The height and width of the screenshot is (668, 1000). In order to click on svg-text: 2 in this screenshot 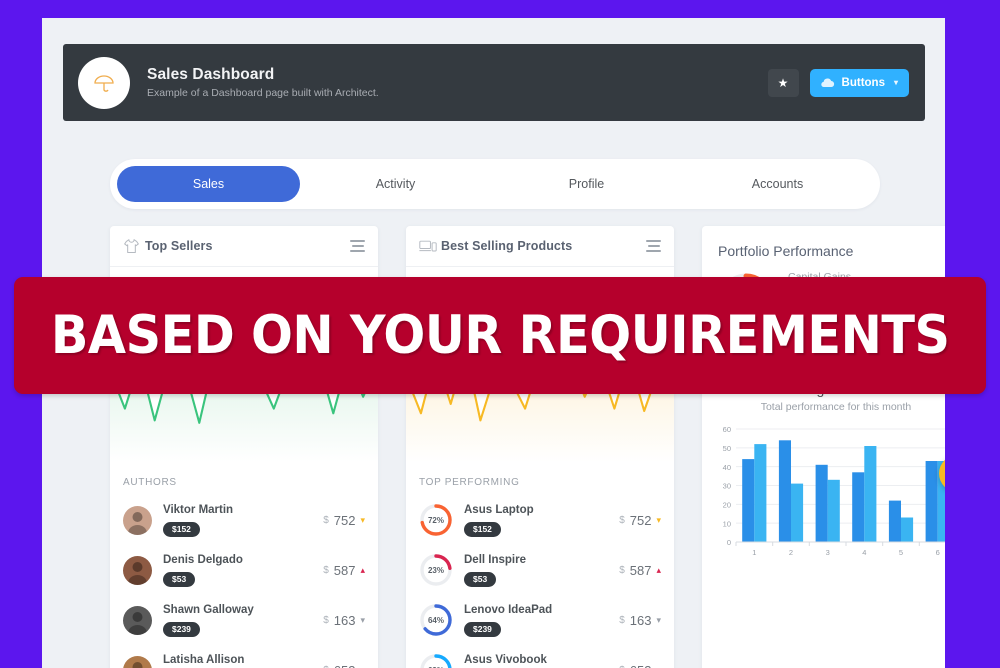, I will do `click(791, 552)`.